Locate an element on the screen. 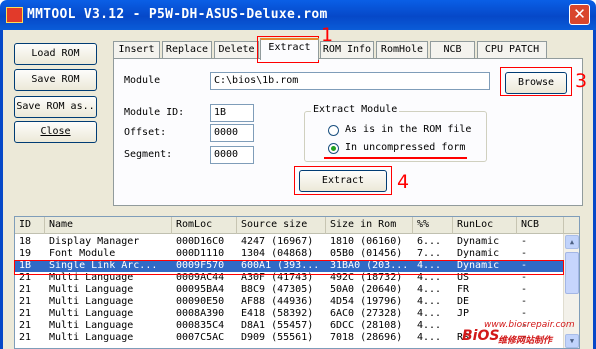 The image size is (596, 349). table-cell: 50A0 (20640) is located at coordinates (366, 289).